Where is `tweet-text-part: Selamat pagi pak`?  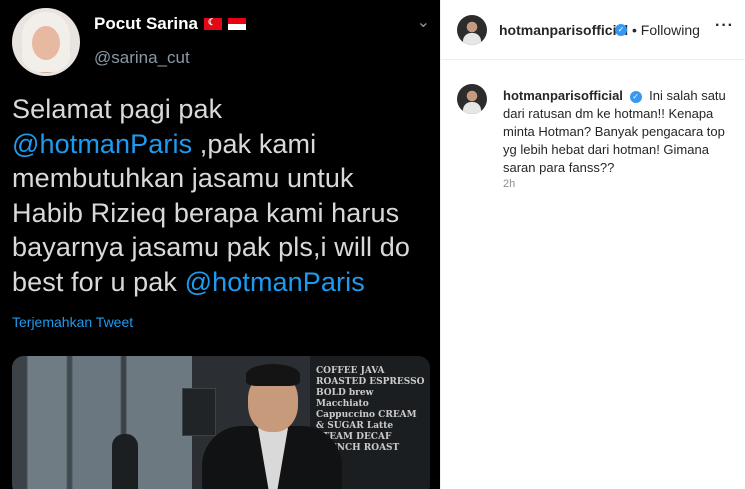
tweet-text-part: Selamat pagi pak is located at coordinates (117, 109).